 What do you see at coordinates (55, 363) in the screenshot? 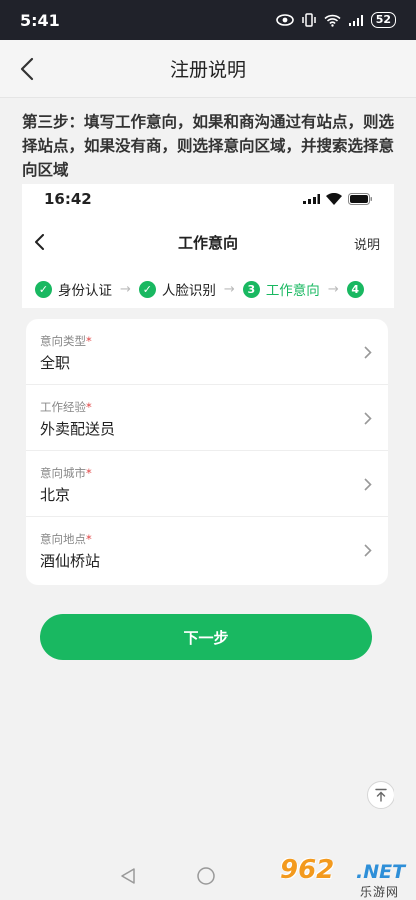
I see `field-value: 全职` at bounding box center [55, 363].